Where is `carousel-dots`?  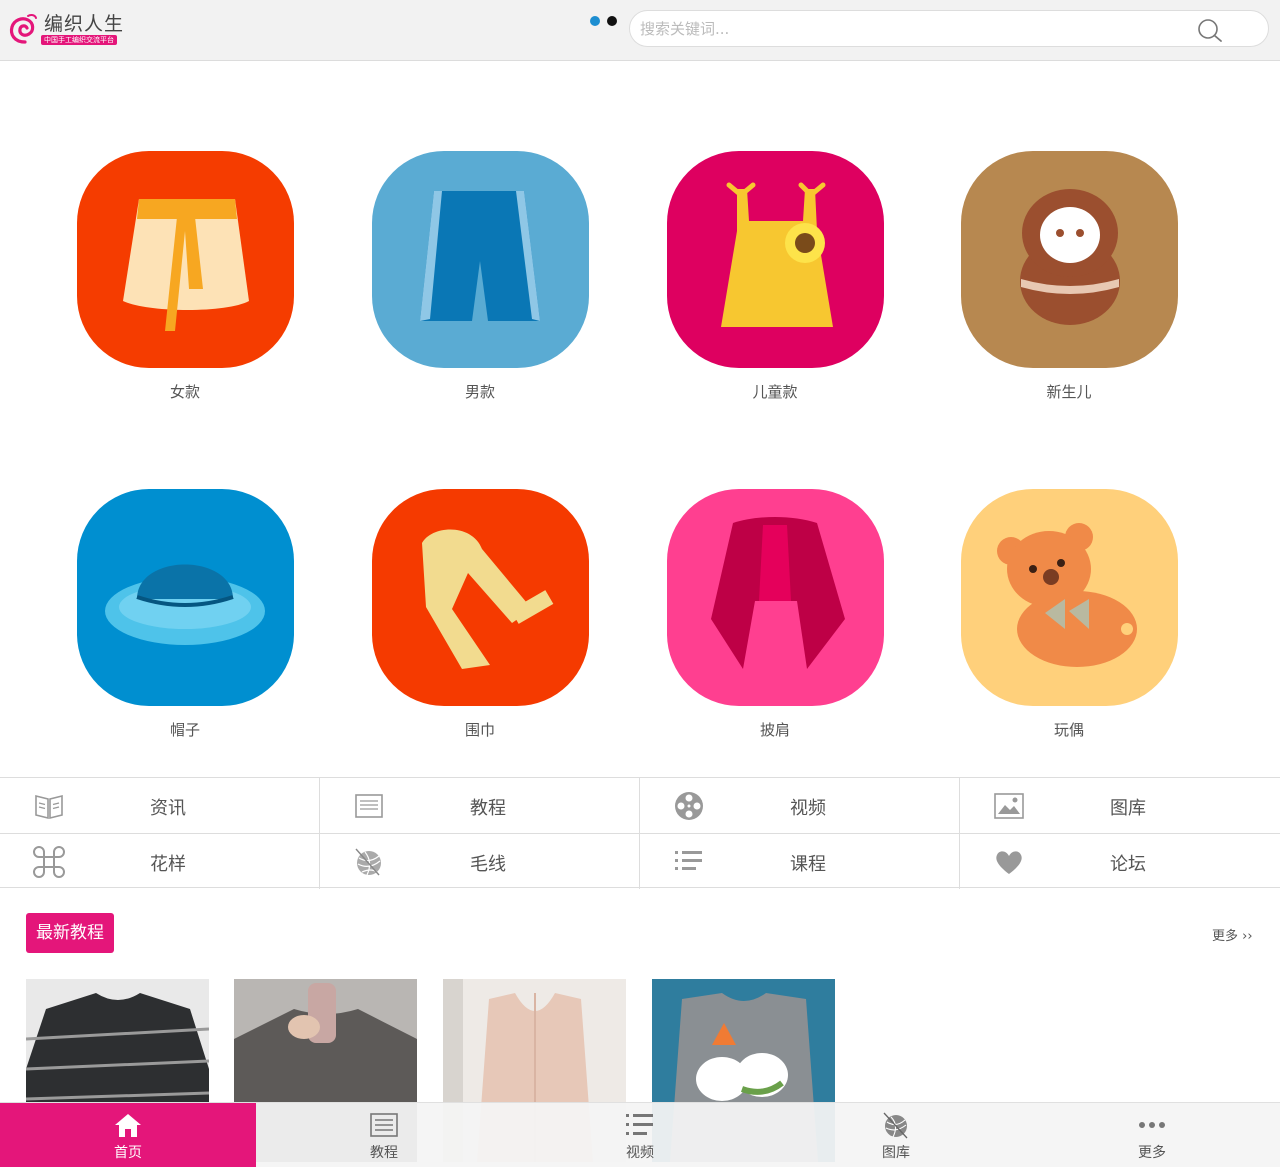
carousel-dots is located at coordinates (603, 21).